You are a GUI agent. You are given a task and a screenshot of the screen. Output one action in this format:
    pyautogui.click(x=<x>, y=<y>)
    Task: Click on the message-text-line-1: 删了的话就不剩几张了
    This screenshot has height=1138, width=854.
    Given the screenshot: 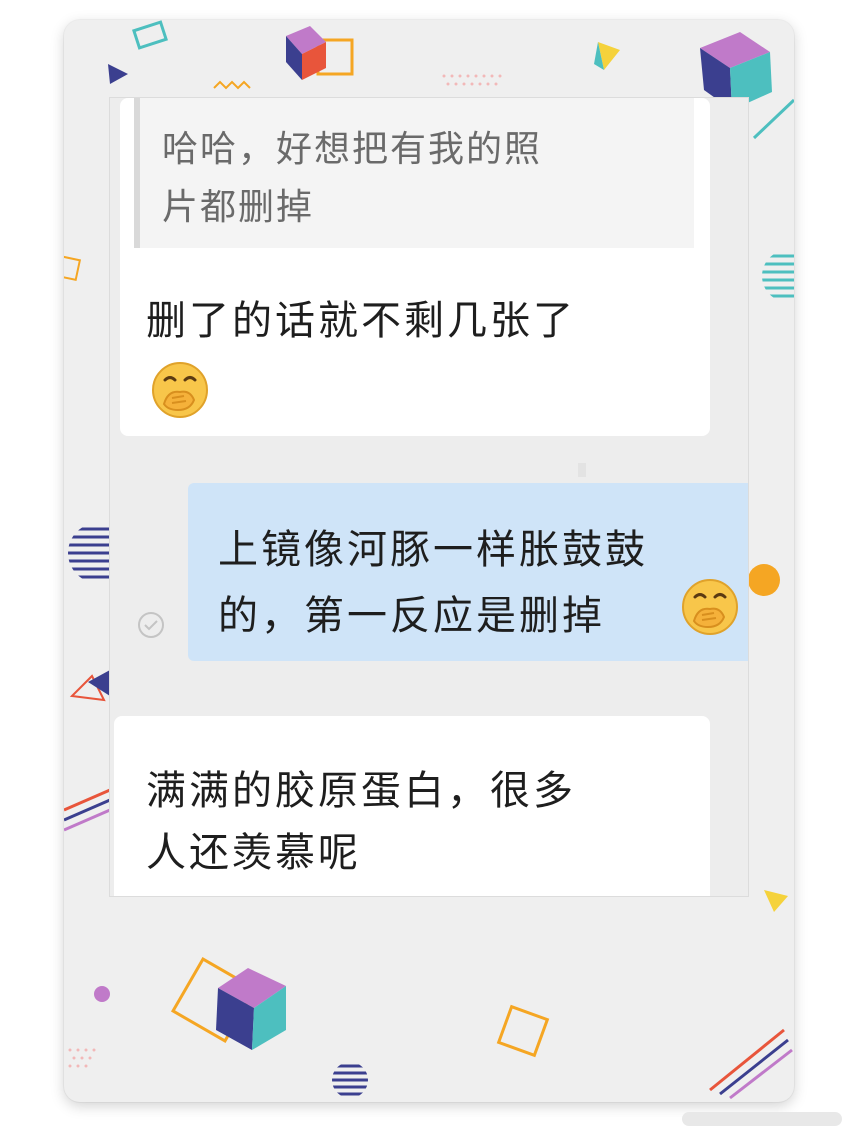 What is the action you would take?
    pyautogui.click(x=361, y=321)
    